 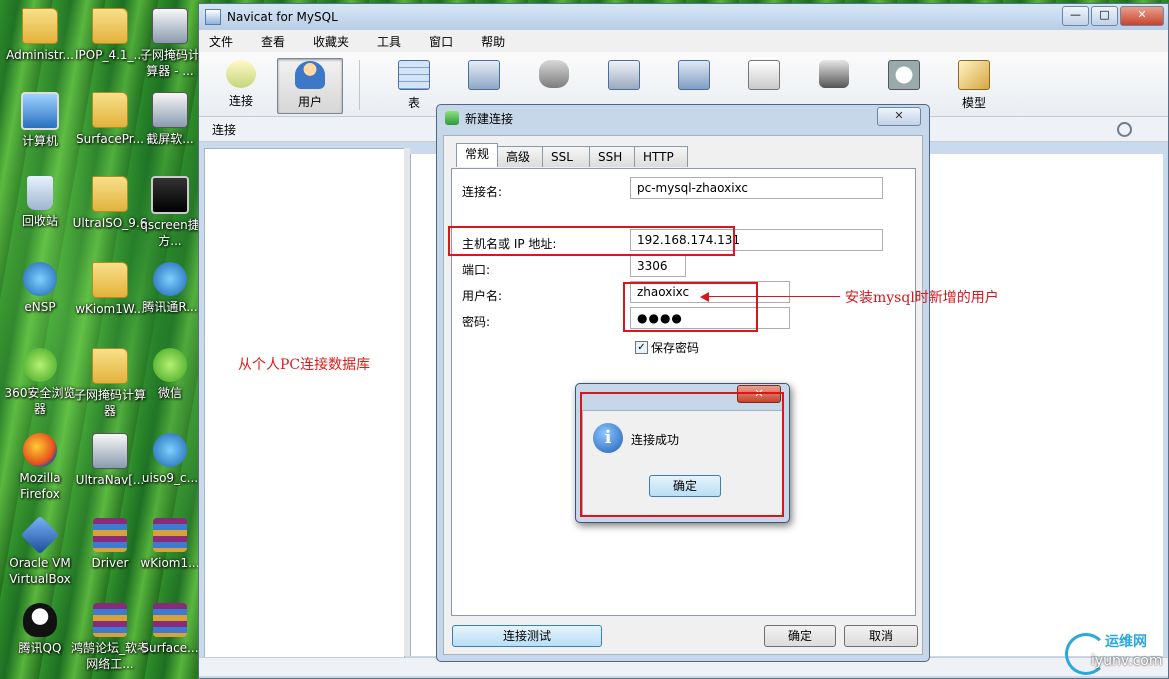 What do you see at coordinates (756, 188) in the screenshot?
I see `connection-name-field: pc-mysql-zhaoxixc` at bounding box center [756, 188].